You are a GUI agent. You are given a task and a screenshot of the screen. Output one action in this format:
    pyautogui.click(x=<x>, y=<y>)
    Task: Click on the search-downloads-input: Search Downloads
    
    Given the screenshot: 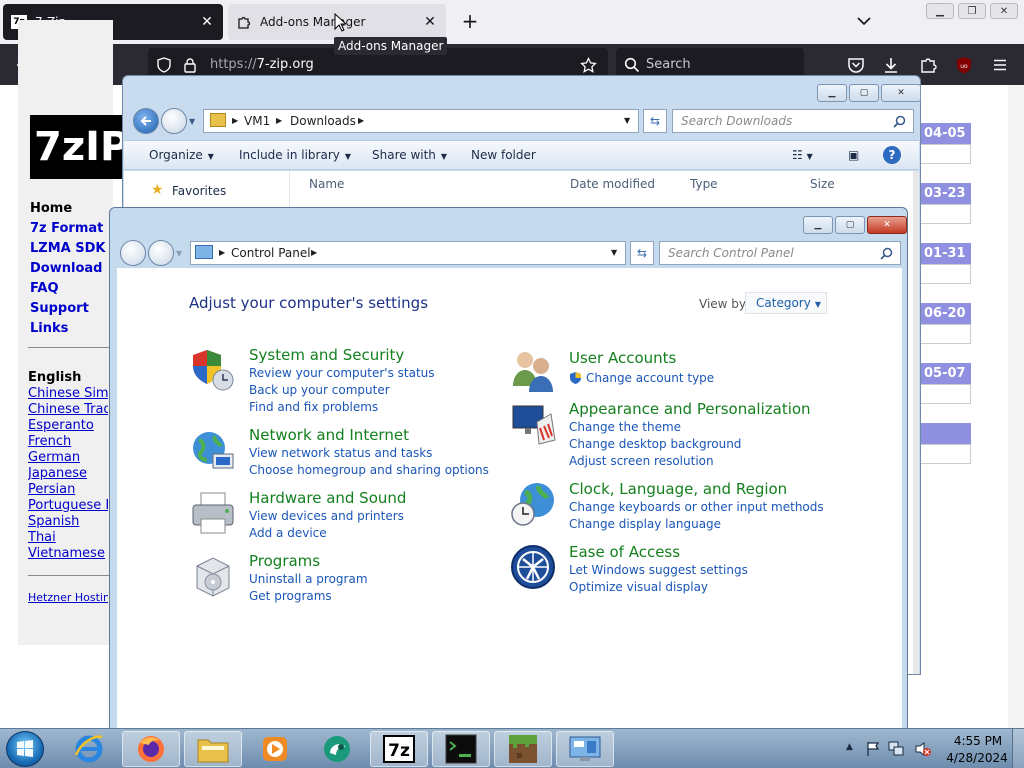 What is the action you would take?
    pyautogui.click(x=793, y=121)
    